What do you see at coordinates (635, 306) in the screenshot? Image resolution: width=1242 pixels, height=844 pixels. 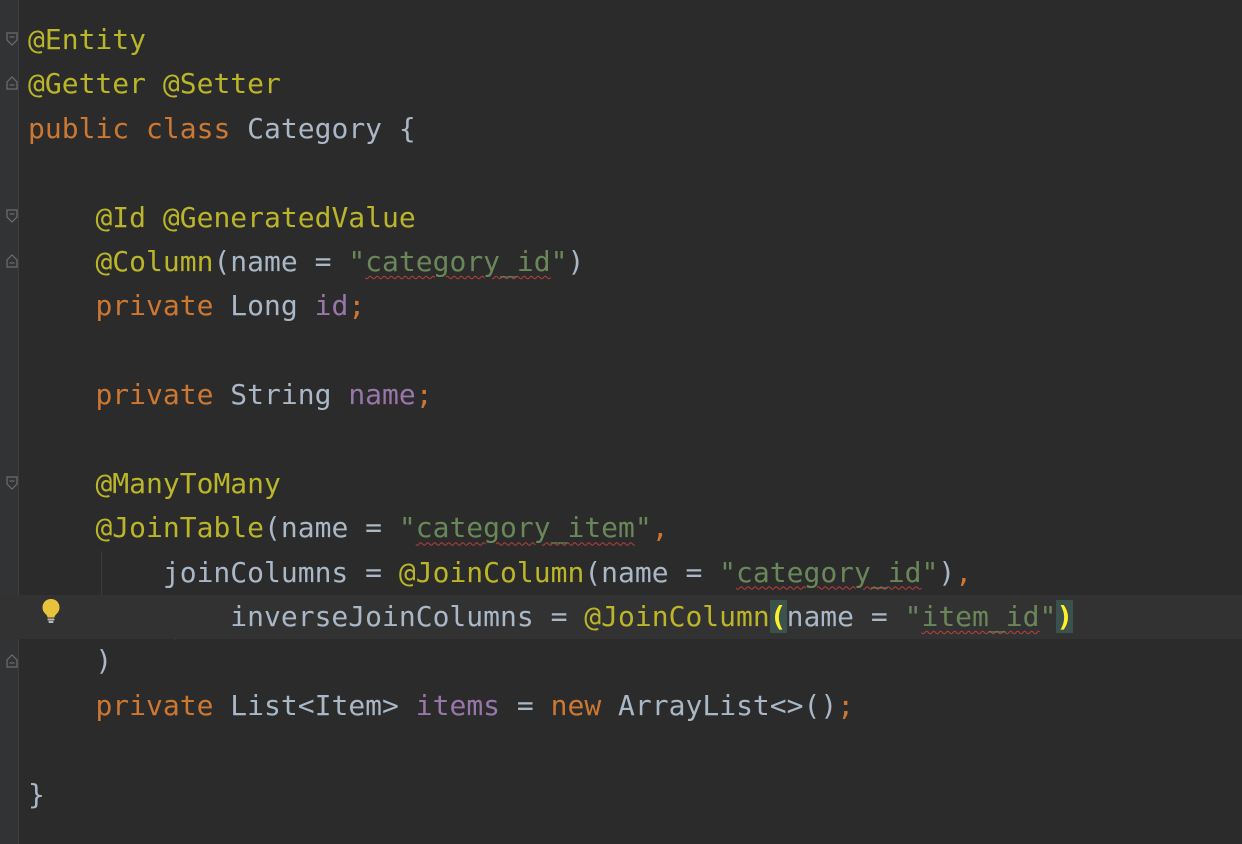 I see `code-line: private Long id;` at bounding box center [635, 306].